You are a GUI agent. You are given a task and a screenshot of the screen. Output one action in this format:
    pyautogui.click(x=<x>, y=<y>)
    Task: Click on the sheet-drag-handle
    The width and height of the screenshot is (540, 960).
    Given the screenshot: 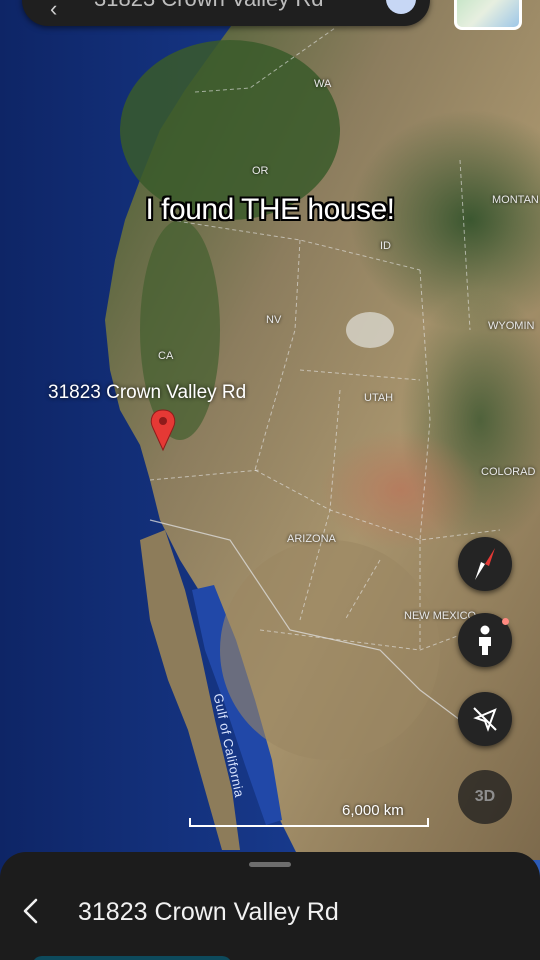 What is the action you would take?
    pyautogui.click(x=270, y=864)
    